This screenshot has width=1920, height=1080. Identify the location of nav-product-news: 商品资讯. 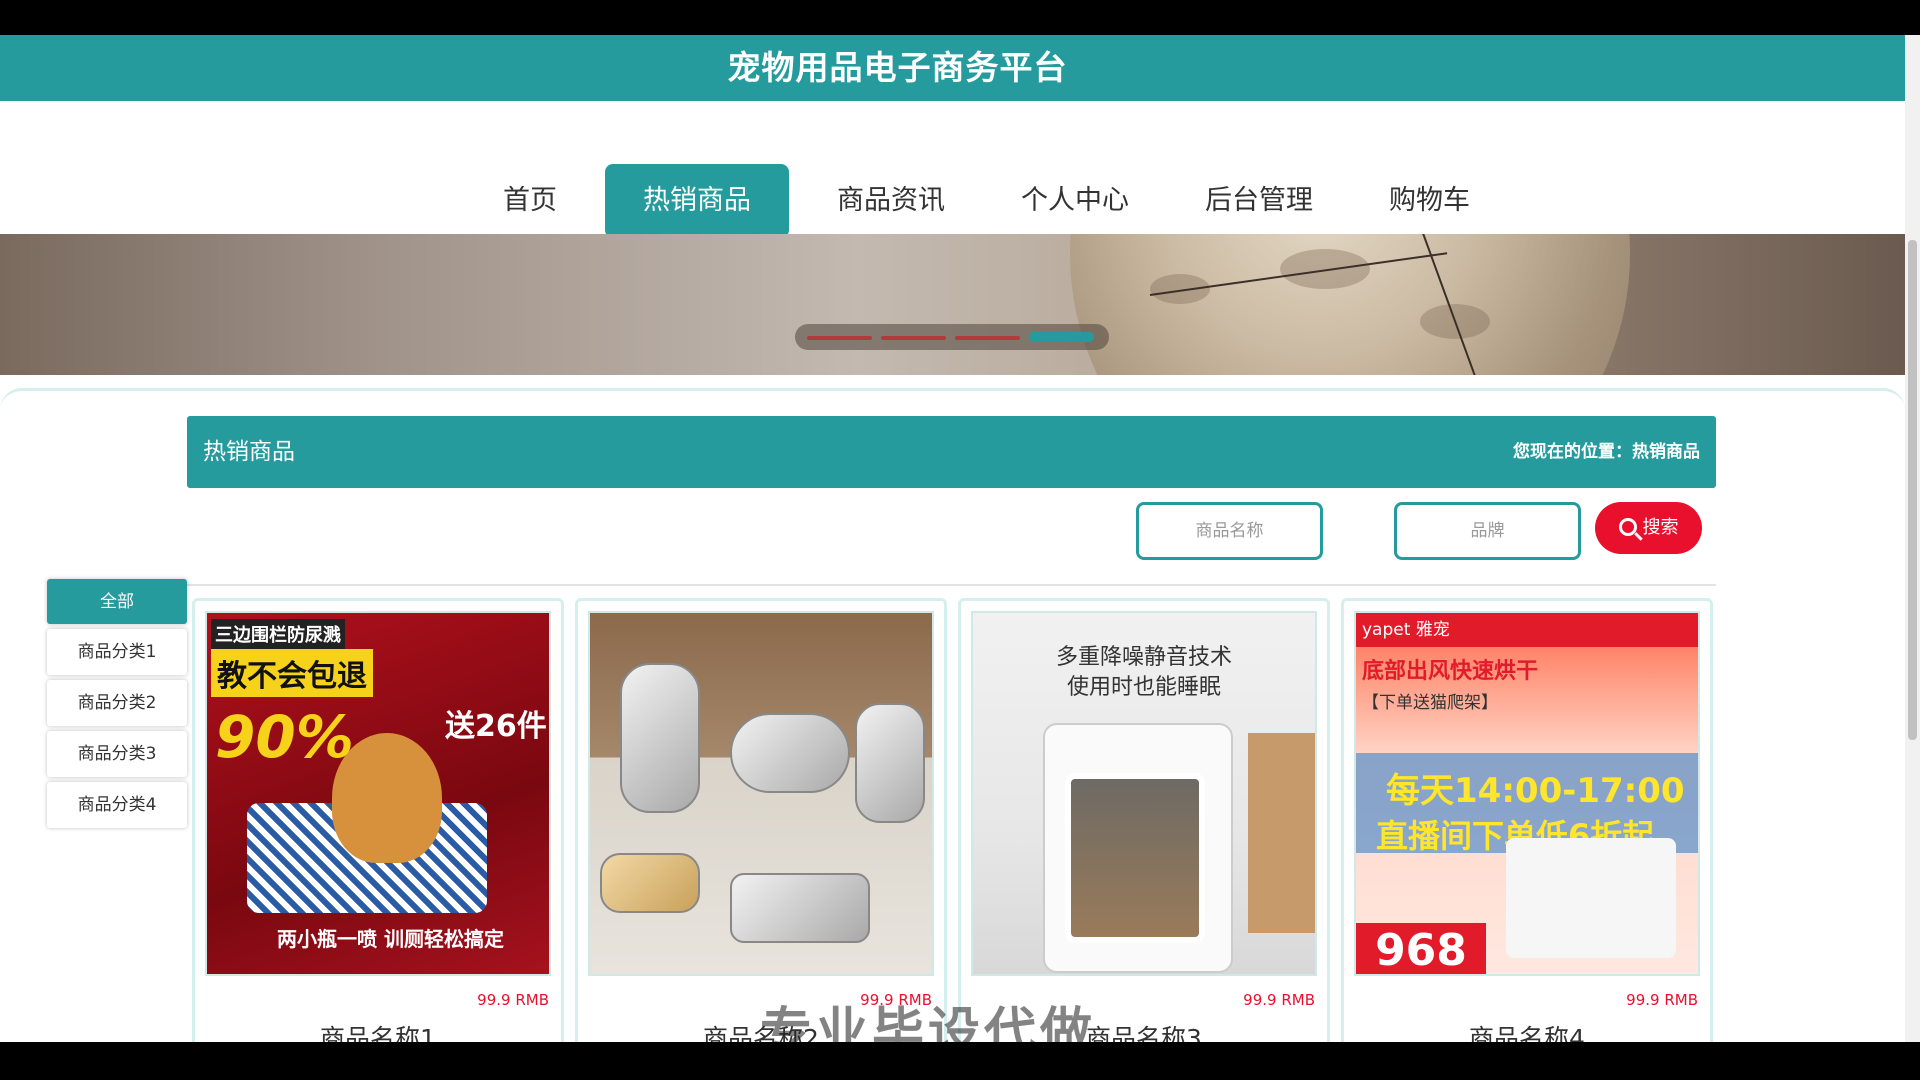
(891, 201).